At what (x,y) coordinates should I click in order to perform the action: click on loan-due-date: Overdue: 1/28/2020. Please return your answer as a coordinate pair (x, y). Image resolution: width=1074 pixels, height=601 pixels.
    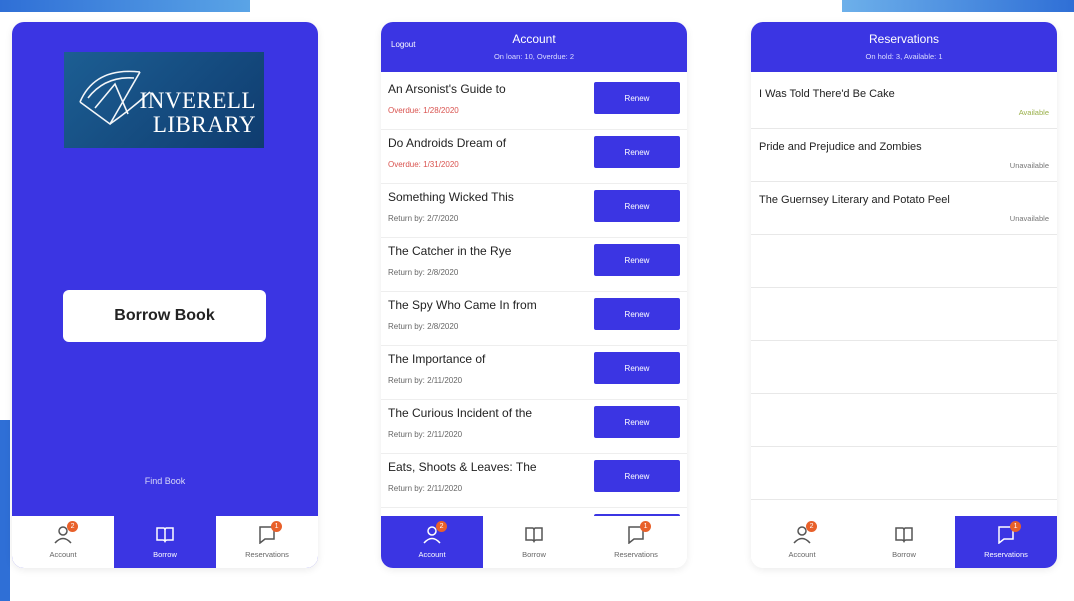
    Looking at the image, I should click on (423, 110).